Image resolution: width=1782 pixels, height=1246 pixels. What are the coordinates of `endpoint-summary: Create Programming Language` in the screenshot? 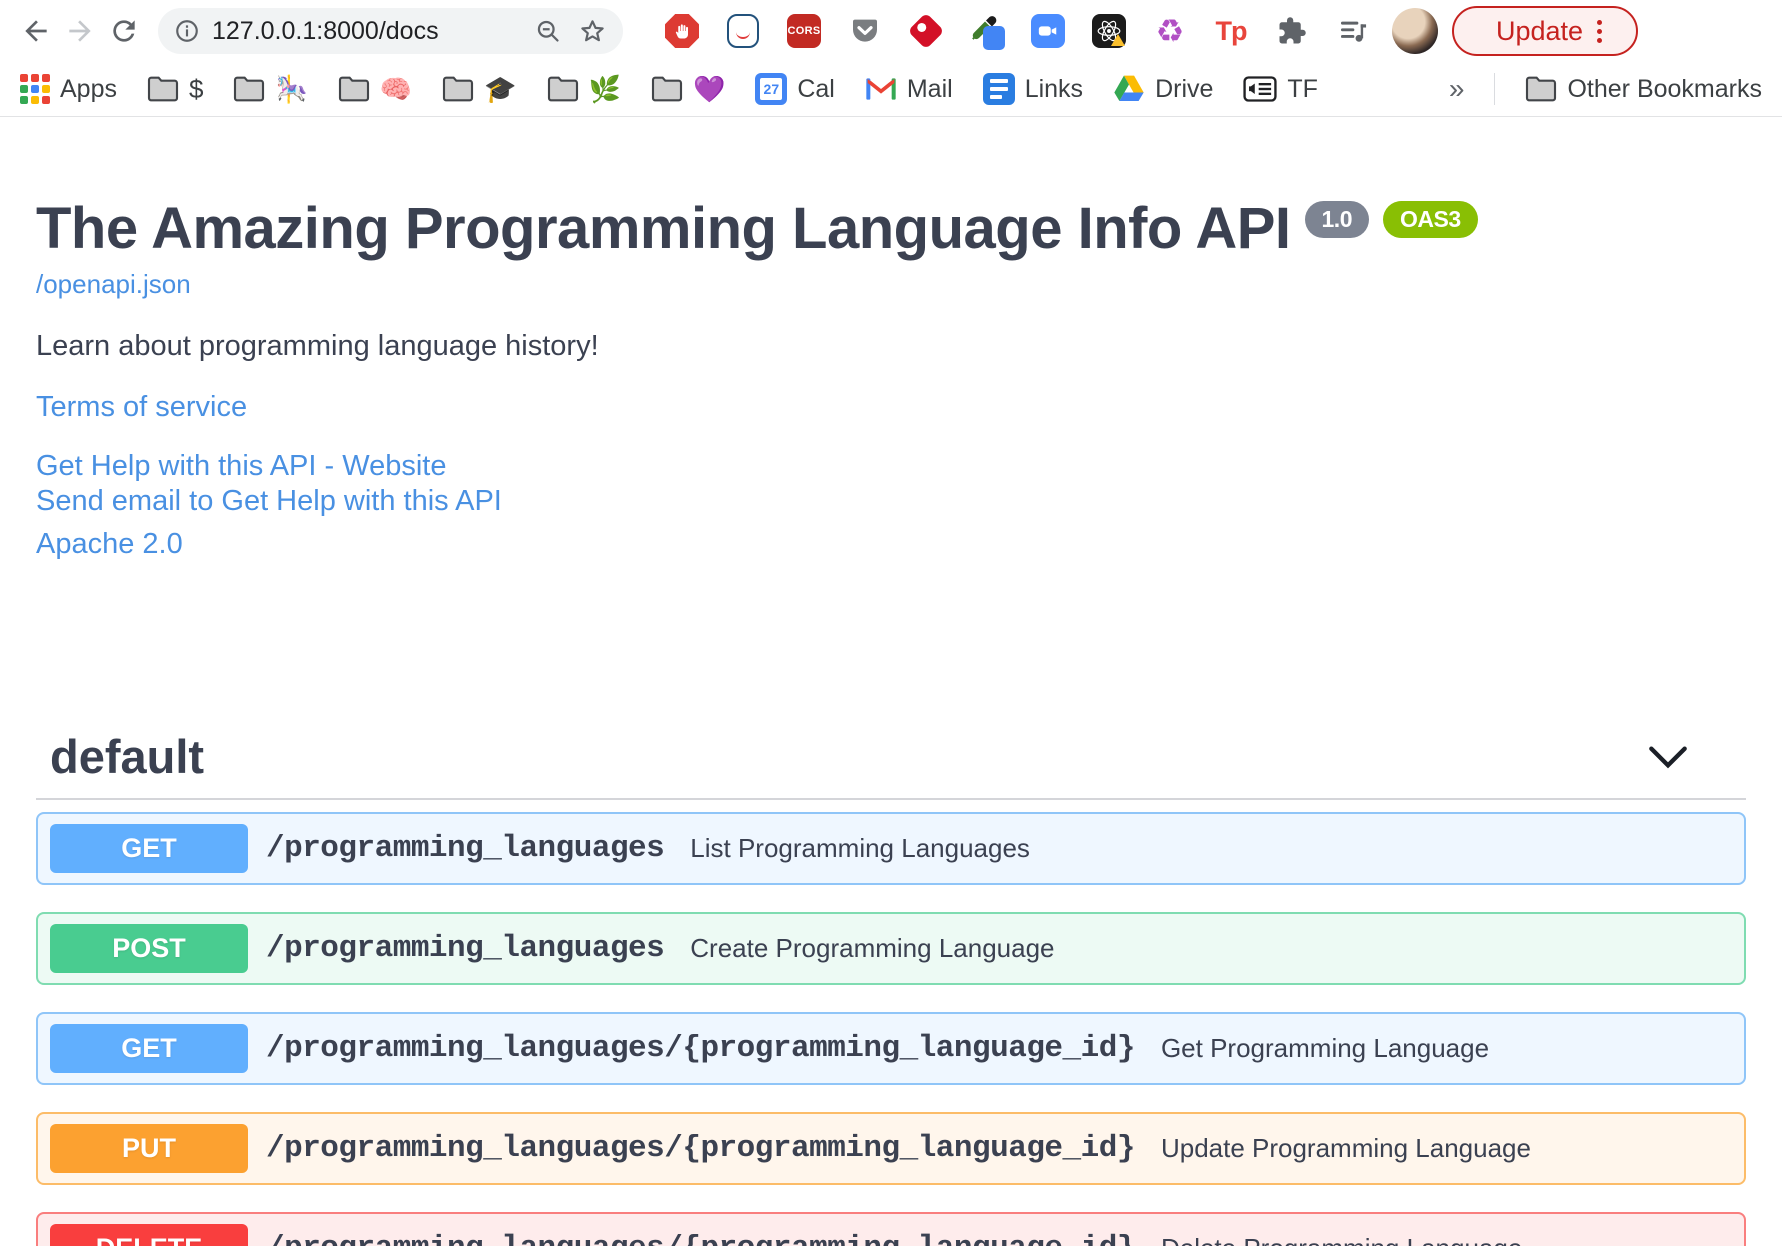 It's located at (872, 948).